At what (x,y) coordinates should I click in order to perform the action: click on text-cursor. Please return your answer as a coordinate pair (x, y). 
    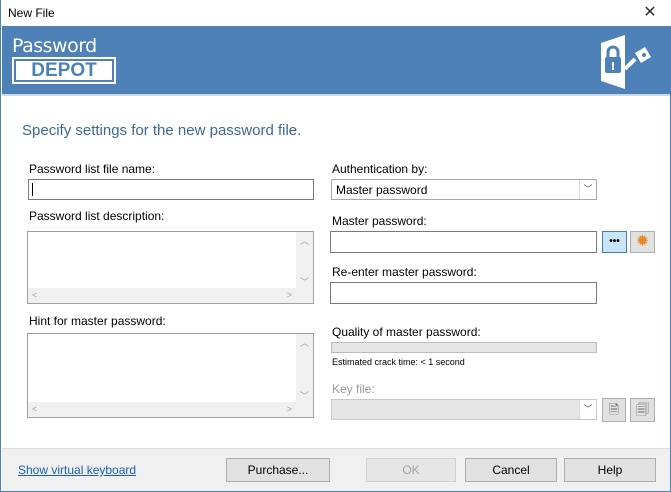
    Looking at the image, I should click on (32, 189).